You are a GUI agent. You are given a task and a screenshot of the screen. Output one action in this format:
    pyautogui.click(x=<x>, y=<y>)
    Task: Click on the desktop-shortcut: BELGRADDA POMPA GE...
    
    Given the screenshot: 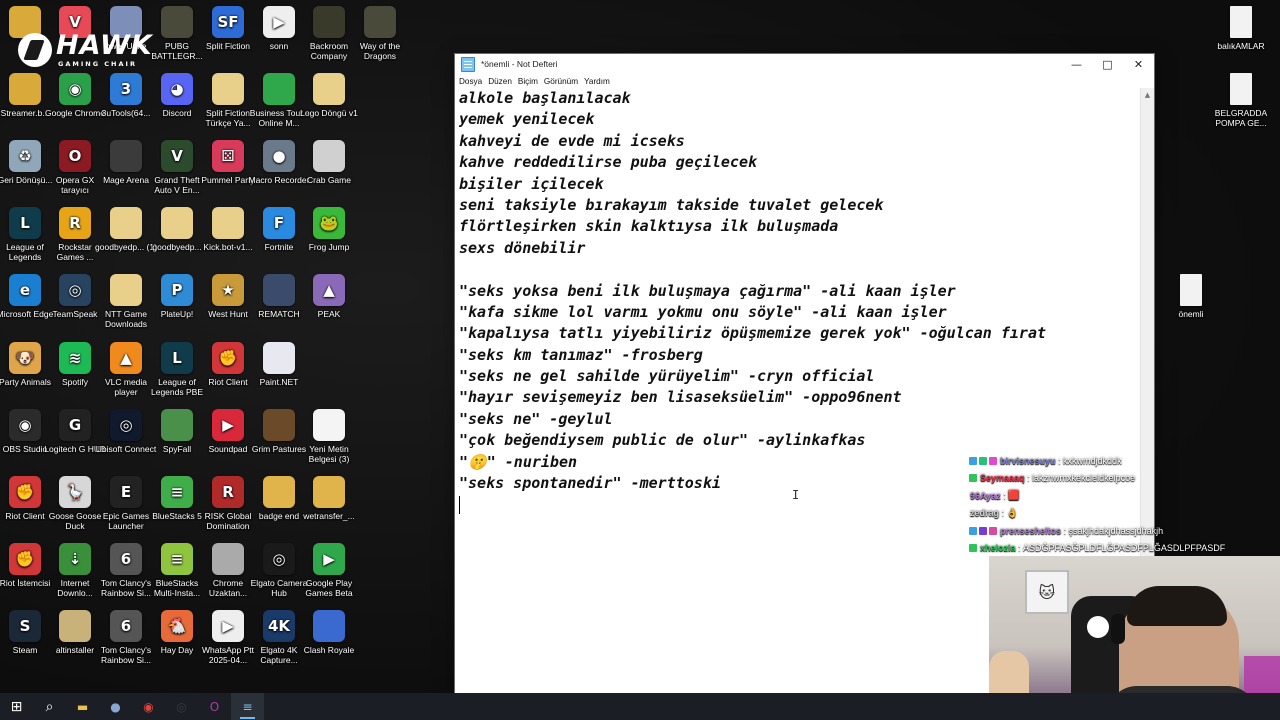 What is the action you would take?
    pyautogui.click(x=1241, y=100)
    